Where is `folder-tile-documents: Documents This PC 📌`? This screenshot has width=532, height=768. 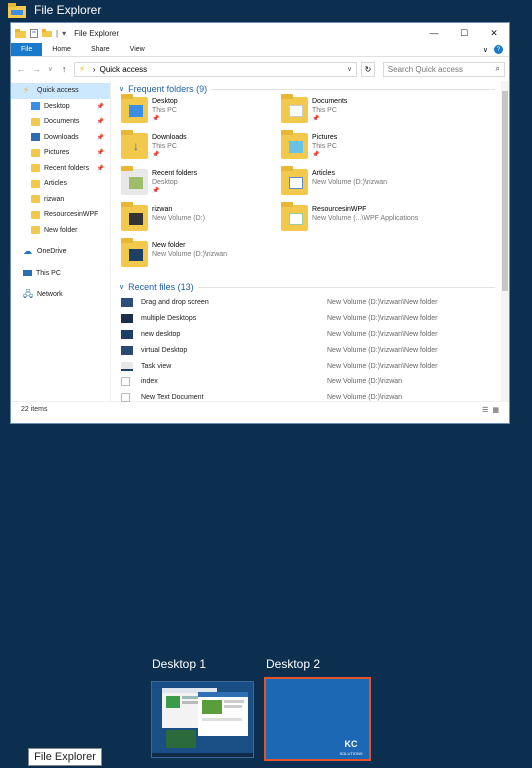 folder-tile-documents: Documents This PC 📌 is located at coordinates (361, 111).